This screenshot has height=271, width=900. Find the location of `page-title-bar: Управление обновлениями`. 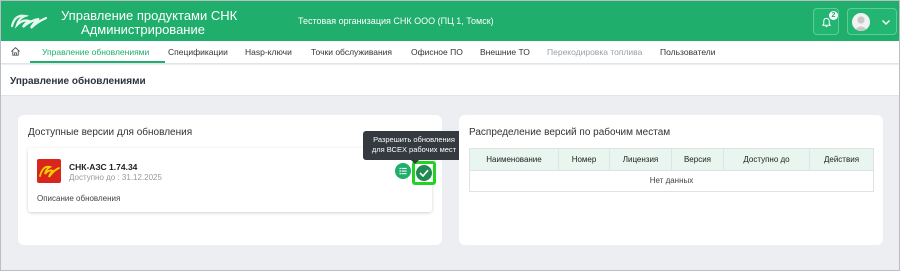

page-title-bar: Управление обновлениями is located at coordinates (450, 80).